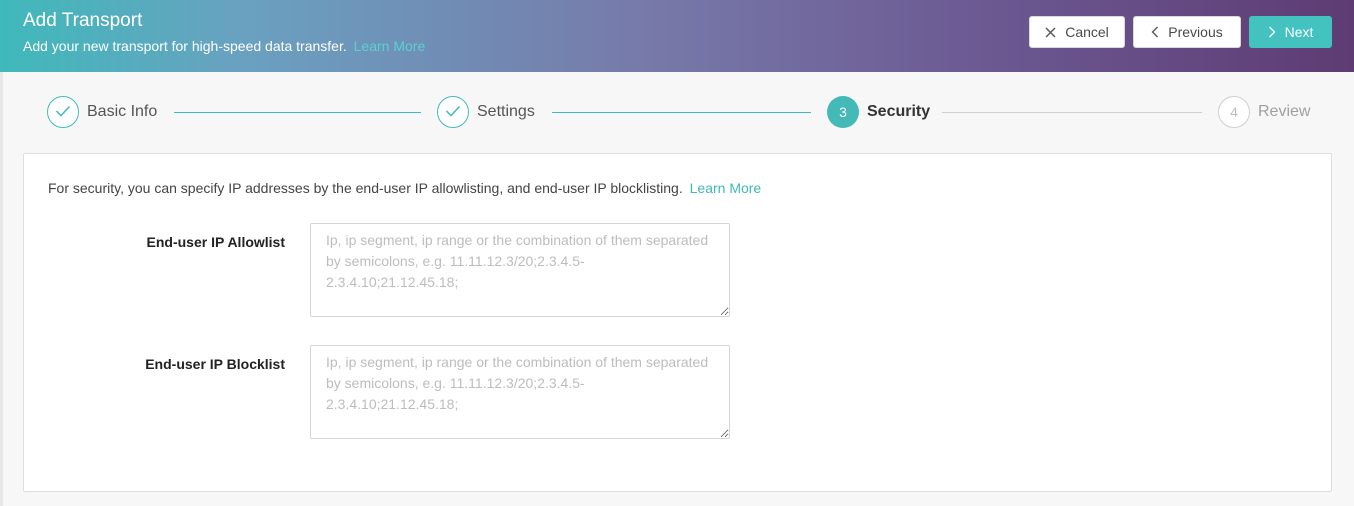 The height and width of the screenshot is (506, 1354). I want to click on step-security-number: 3, so click(843, 112).